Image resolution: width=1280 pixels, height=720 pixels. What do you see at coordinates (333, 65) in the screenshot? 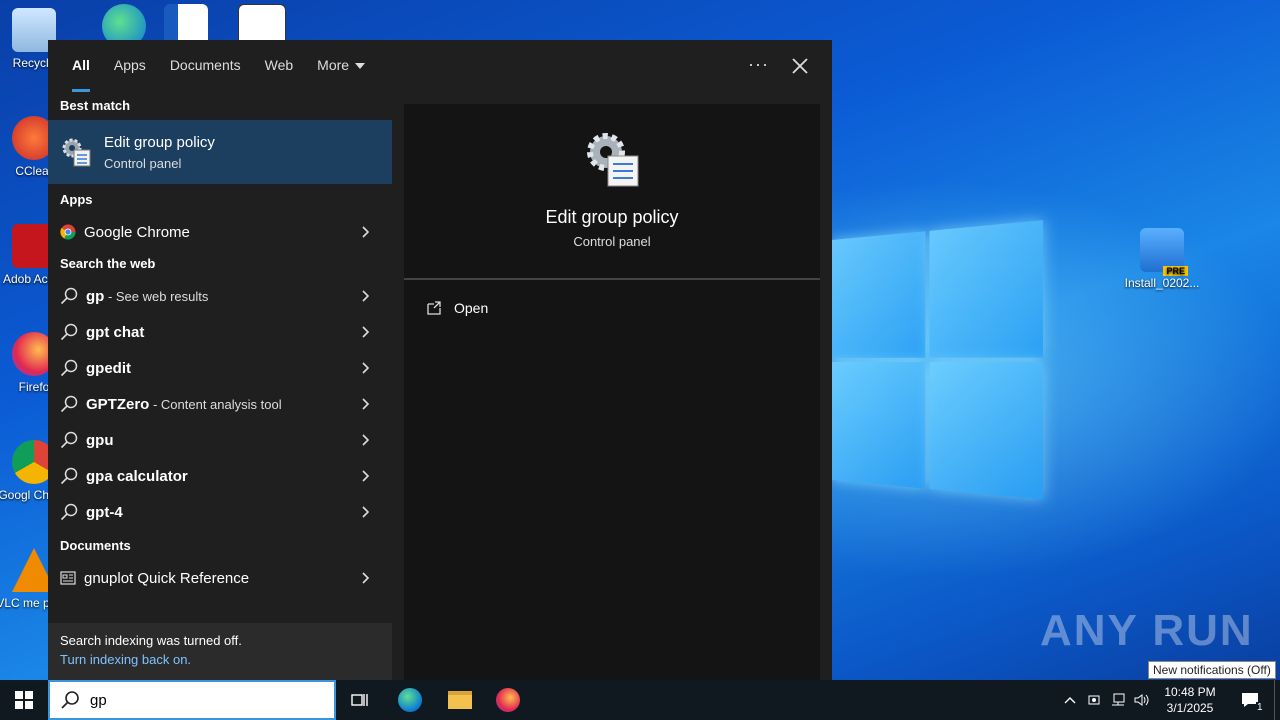
I see `tab-more-label: More` at bounding box center [333, 65].